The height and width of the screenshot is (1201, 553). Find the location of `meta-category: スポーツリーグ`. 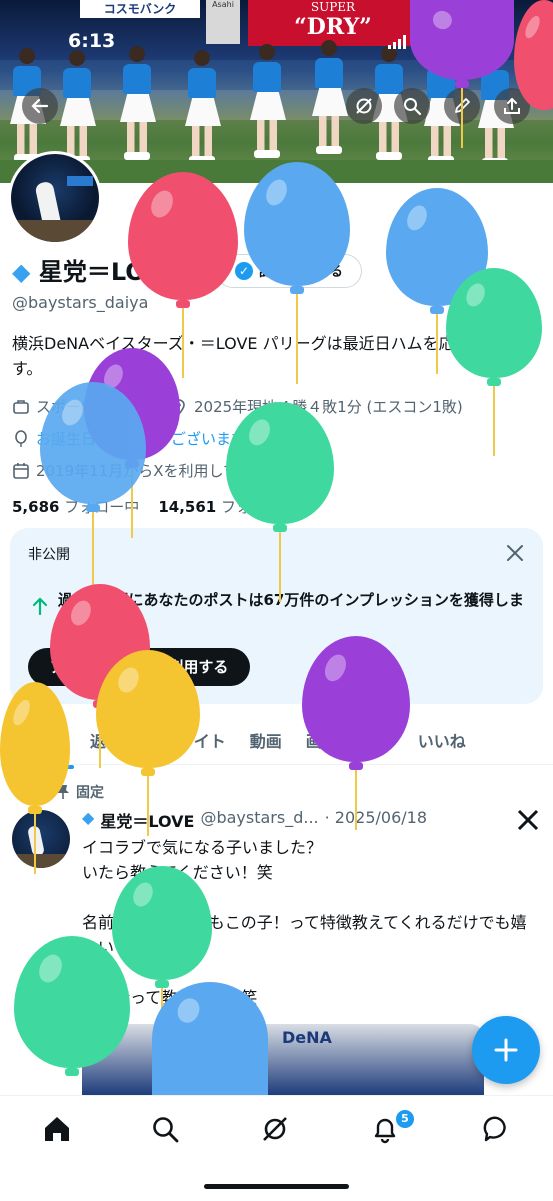

meta-category: スポーツリーグ is located at coordinates (76, 406).